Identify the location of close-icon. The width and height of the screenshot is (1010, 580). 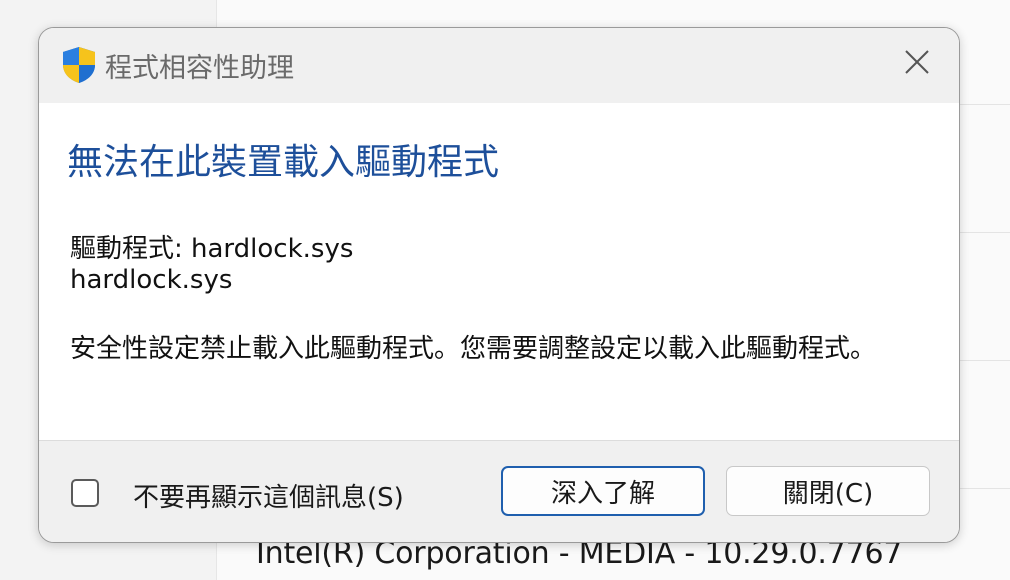
(917, 64).